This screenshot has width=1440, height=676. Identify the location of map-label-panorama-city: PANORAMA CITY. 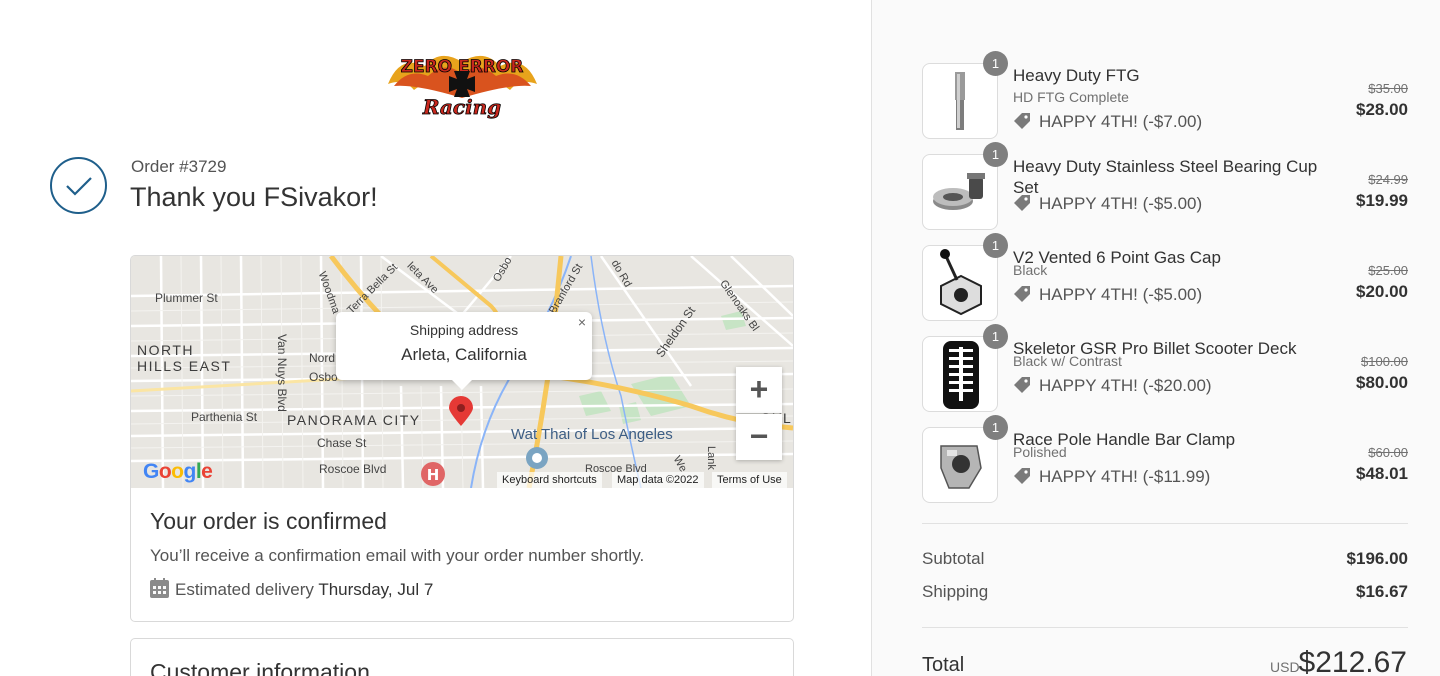
(354, 420).